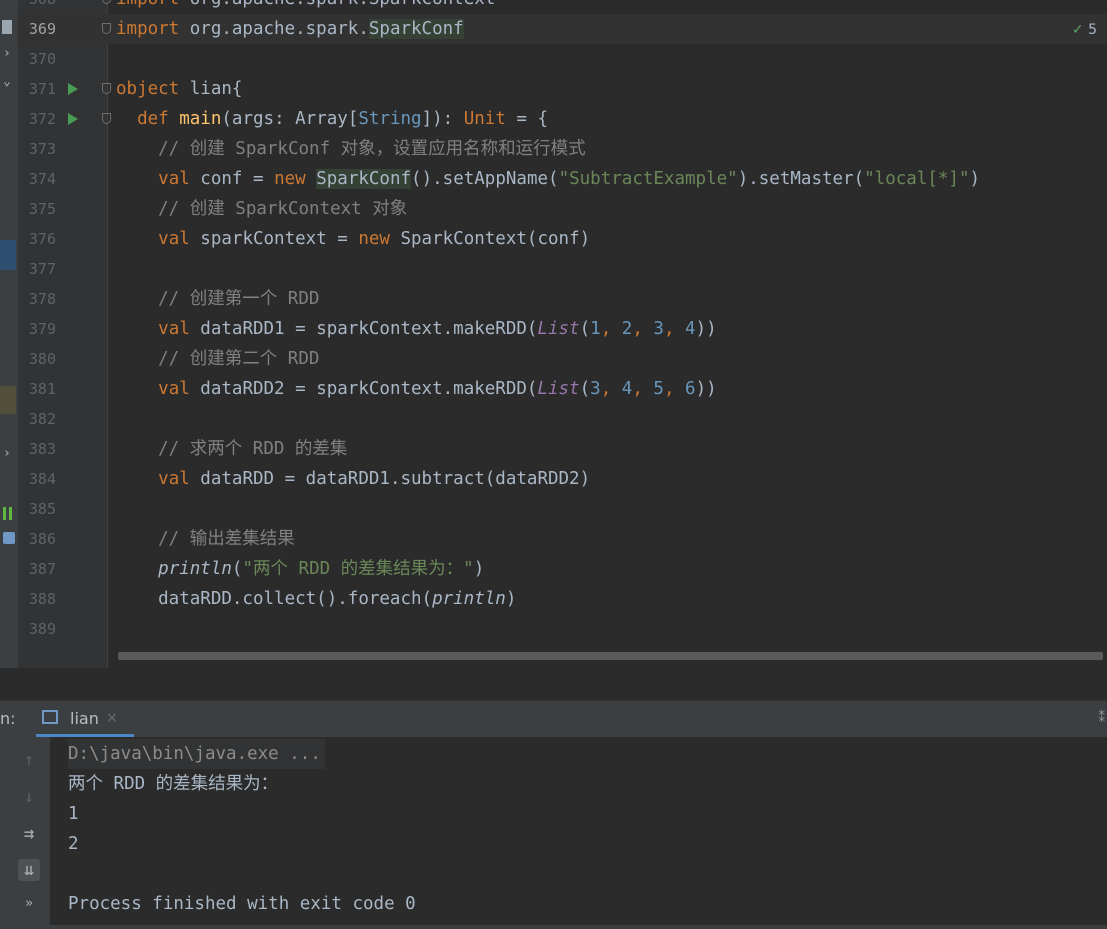 The image size is (1107, 929). I want to click on code-token: ,, so click(611, 389).